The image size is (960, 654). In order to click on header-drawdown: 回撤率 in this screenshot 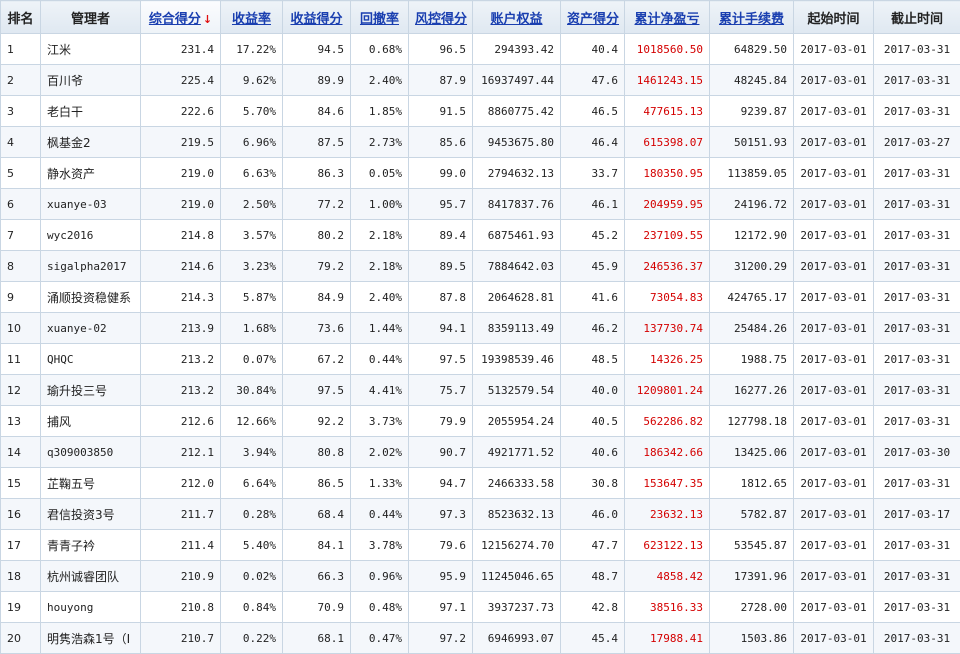, I will do `click(380, 17)`.